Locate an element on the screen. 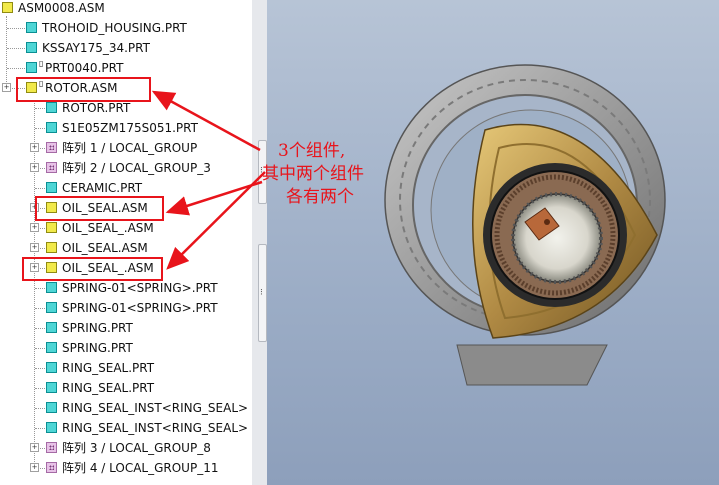 This screenshot has height=485, width=719. tree-item: CERAMIC.PRT is located at coordinates (126, 188).